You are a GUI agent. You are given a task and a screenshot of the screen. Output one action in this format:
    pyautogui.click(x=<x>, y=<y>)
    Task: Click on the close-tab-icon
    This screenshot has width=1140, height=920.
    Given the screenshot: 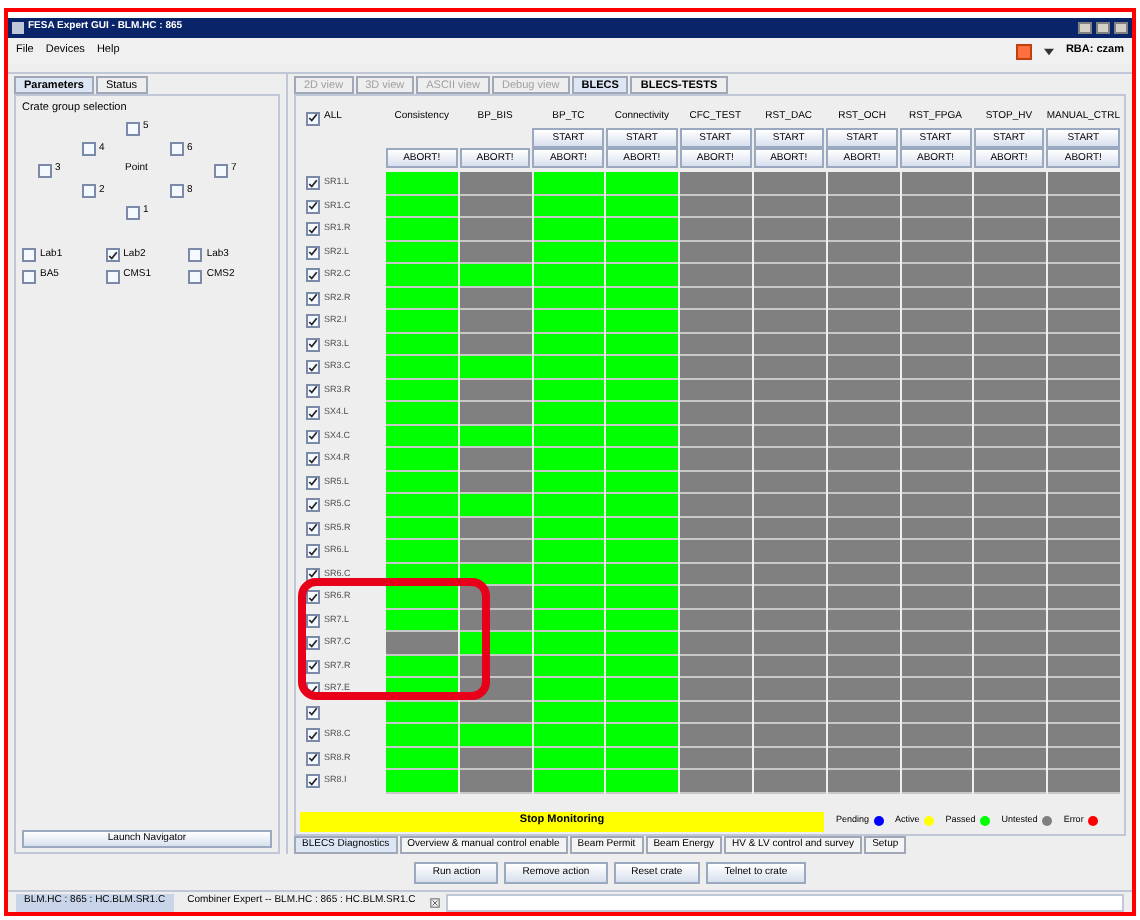 What is the action you would take?
    pyautogui.click(x=434, y=902)
    